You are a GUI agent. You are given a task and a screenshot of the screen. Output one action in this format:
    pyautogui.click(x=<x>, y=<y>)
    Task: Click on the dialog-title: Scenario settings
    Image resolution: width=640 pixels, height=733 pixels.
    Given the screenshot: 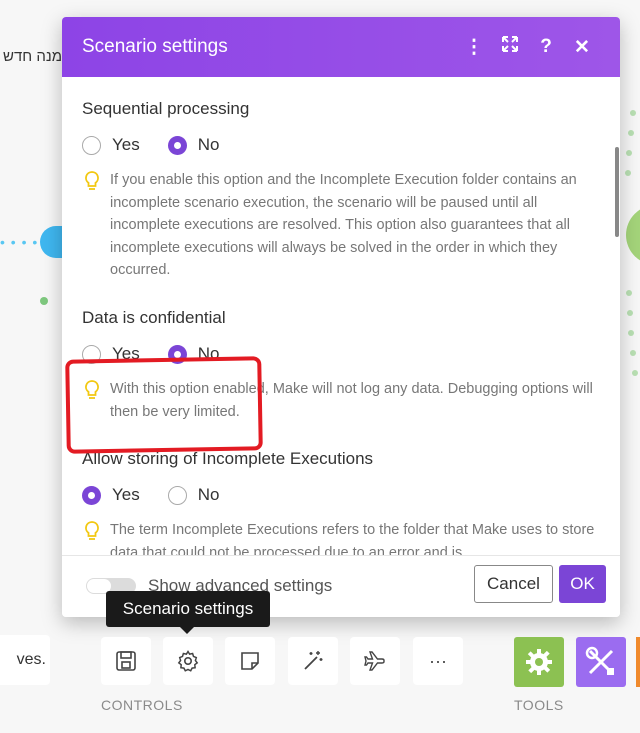 What is the action you would take?
    pyautogui.click(x=155, y=46)
    